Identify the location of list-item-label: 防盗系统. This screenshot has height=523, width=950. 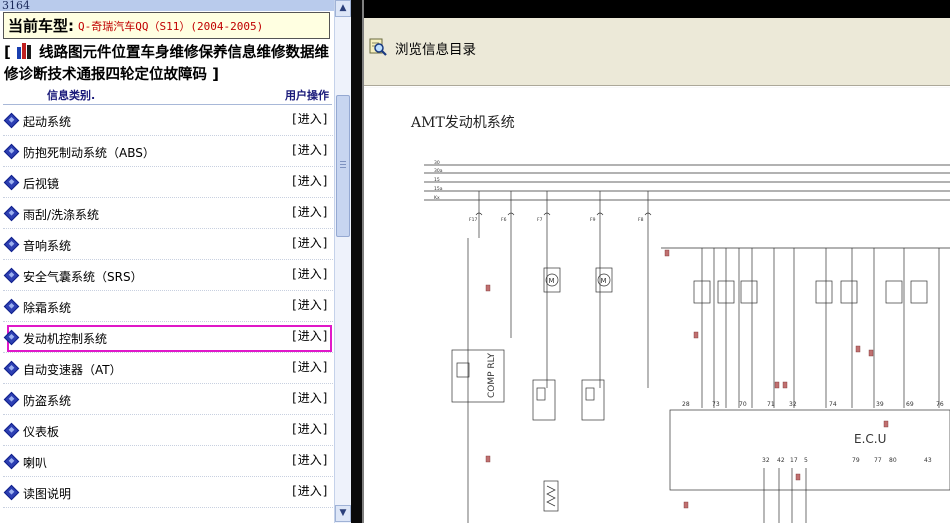
(47, 400).